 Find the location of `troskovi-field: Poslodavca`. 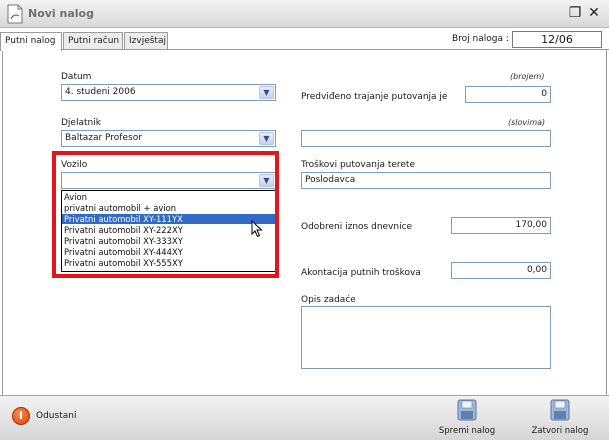

troskovi-field: Poslodavca is located at coordinates (426, 180).